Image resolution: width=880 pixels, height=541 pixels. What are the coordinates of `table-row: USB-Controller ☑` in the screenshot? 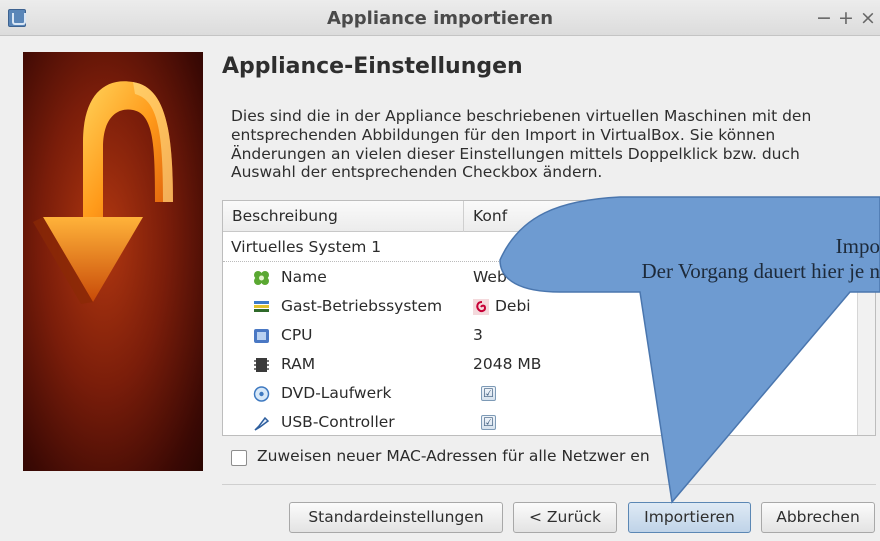 It's located at (540, 422).